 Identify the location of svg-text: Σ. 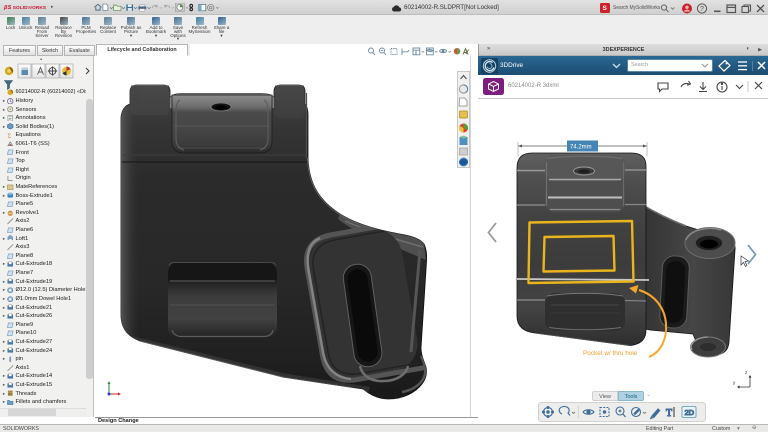
(9, 136).